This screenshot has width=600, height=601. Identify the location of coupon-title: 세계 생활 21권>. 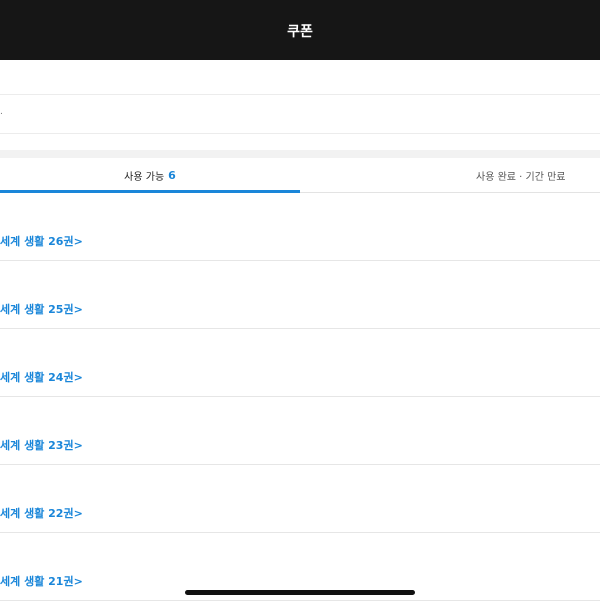
(41, 581).